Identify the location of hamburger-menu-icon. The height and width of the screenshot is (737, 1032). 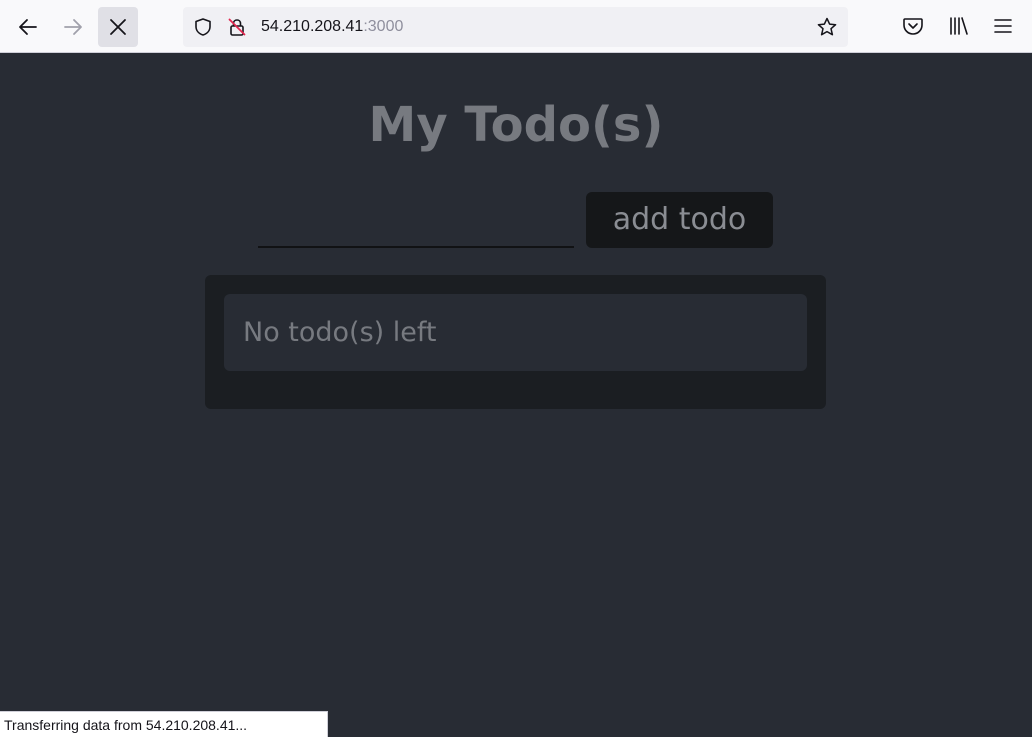
(1003, 26).